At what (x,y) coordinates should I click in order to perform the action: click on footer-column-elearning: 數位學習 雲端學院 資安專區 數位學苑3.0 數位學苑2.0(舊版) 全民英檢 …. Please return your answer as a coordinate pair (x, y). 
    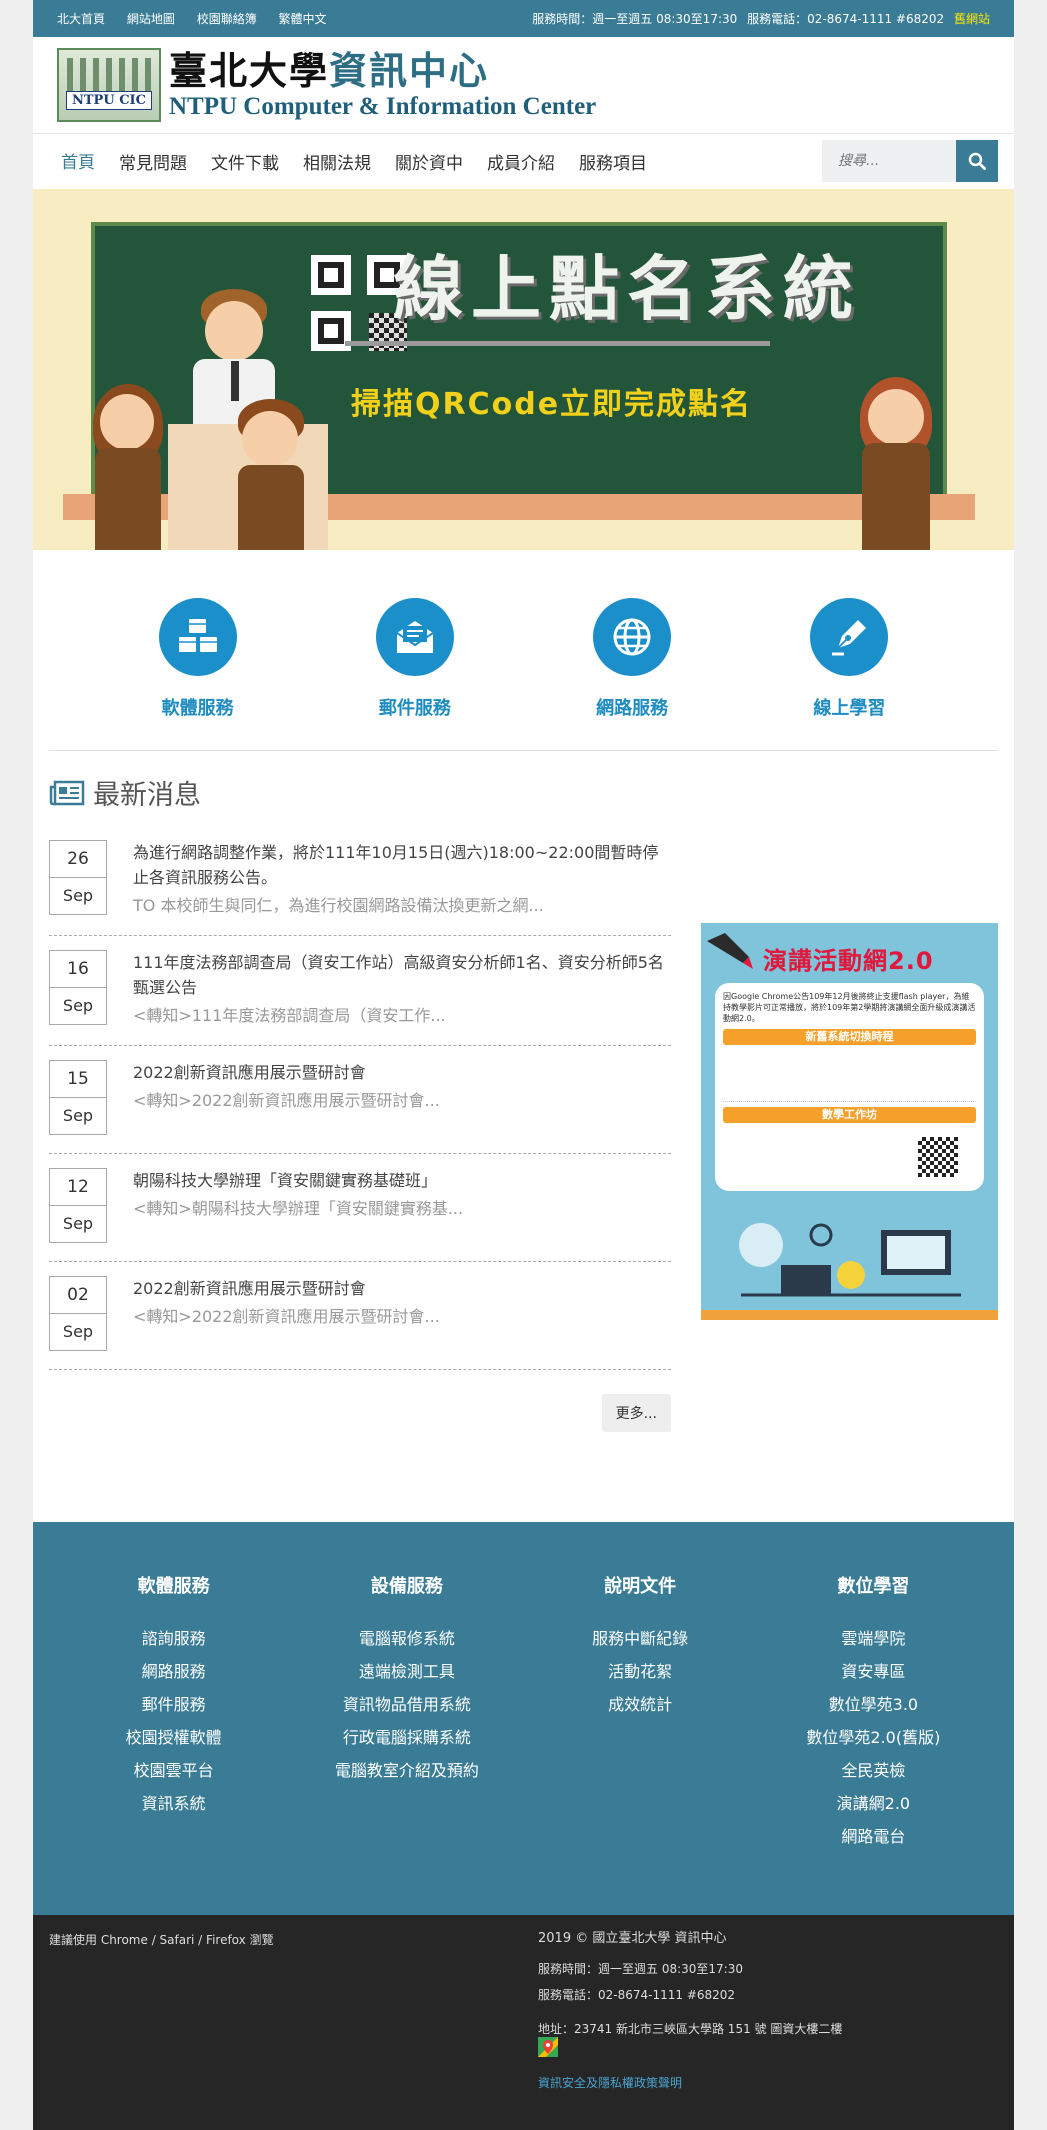
    Looking at the image, I should click on (873, 1743).